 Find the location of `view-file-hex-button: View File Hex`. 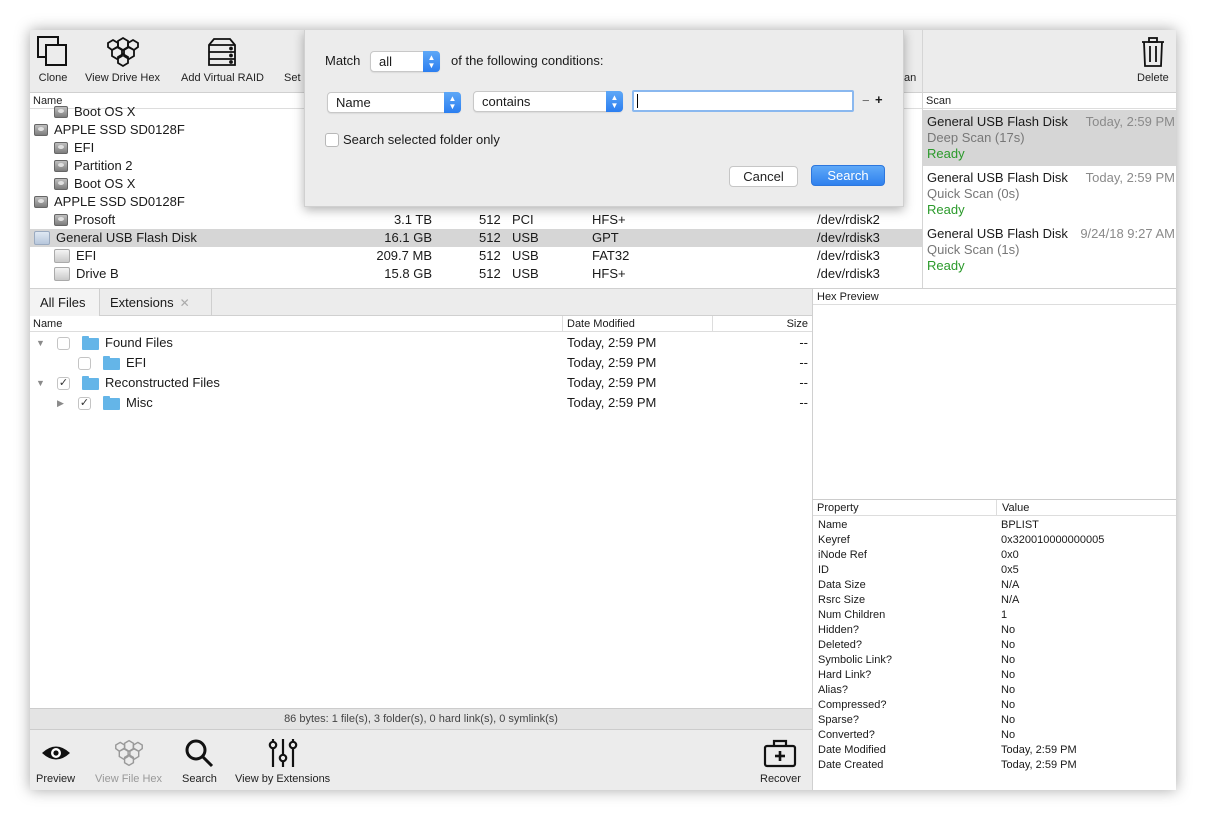

view-file-hex-button: View File Hex is located at coordinates (128, 760).